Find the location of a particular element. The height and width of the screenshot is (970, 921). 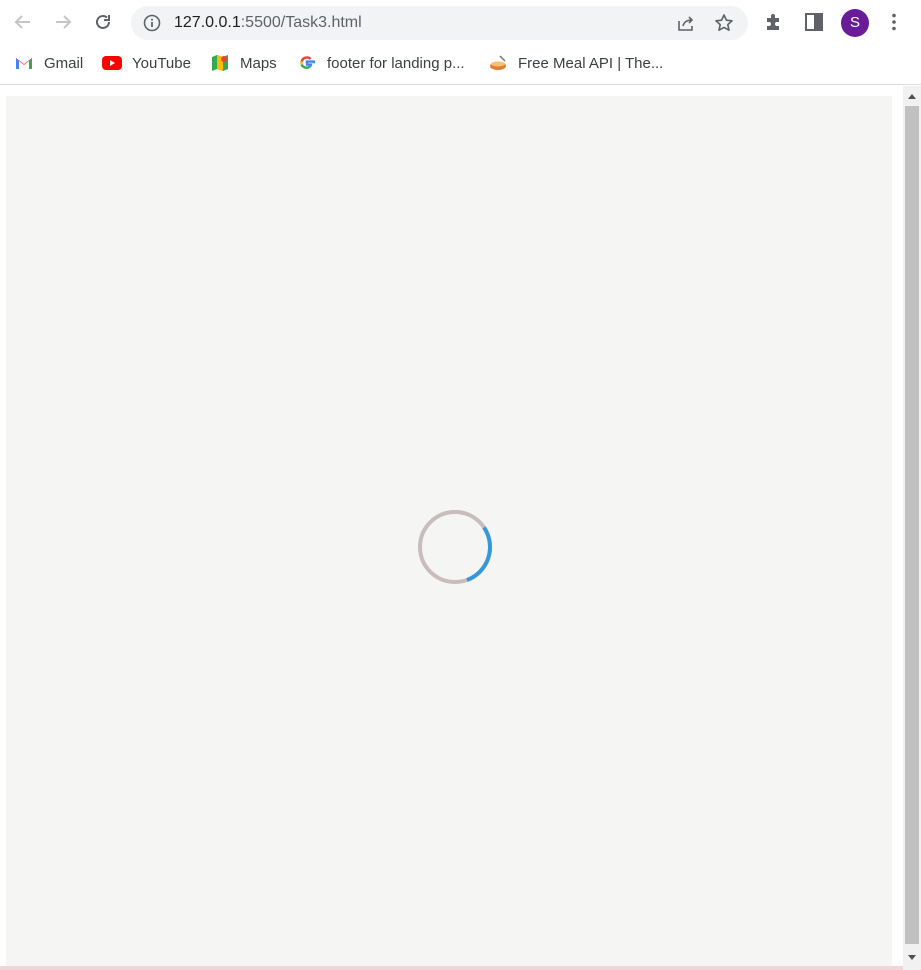

bookmark-gmail: Gmail is located at coordinates (48, 63).